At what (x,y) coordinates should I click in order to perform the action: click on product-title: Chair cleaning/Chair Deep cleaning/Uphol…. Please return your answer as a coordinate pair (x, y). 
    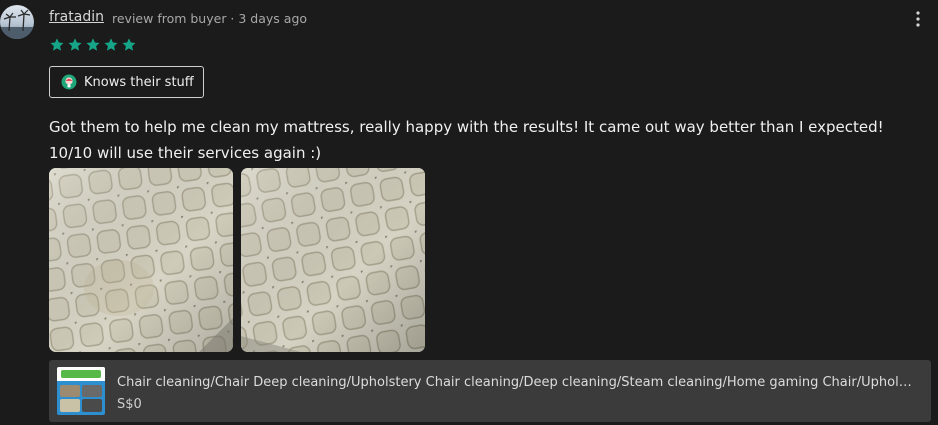
    Looking at the image, I should click on (517, 382).